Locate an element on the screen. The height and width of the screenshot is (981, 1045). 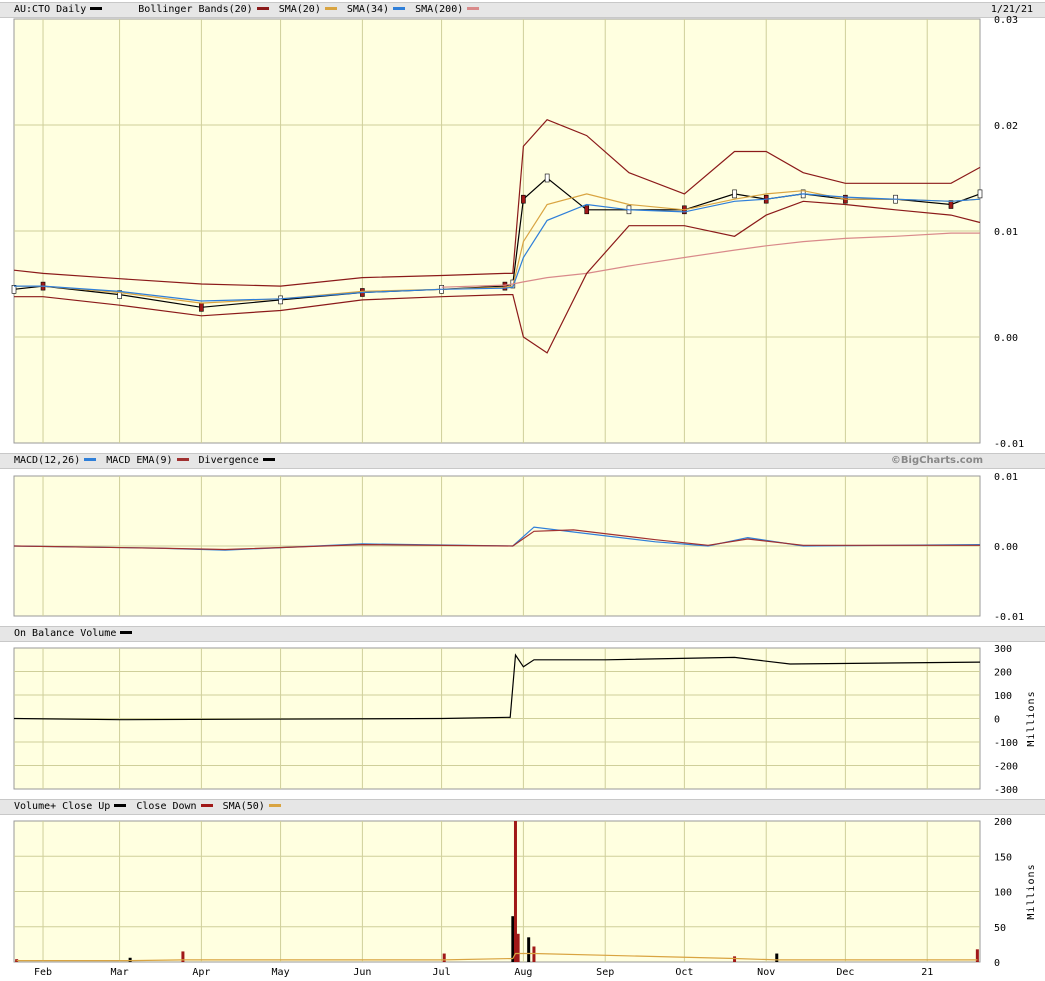
x-tick-label: 21 is located at coordinates (927, 972).